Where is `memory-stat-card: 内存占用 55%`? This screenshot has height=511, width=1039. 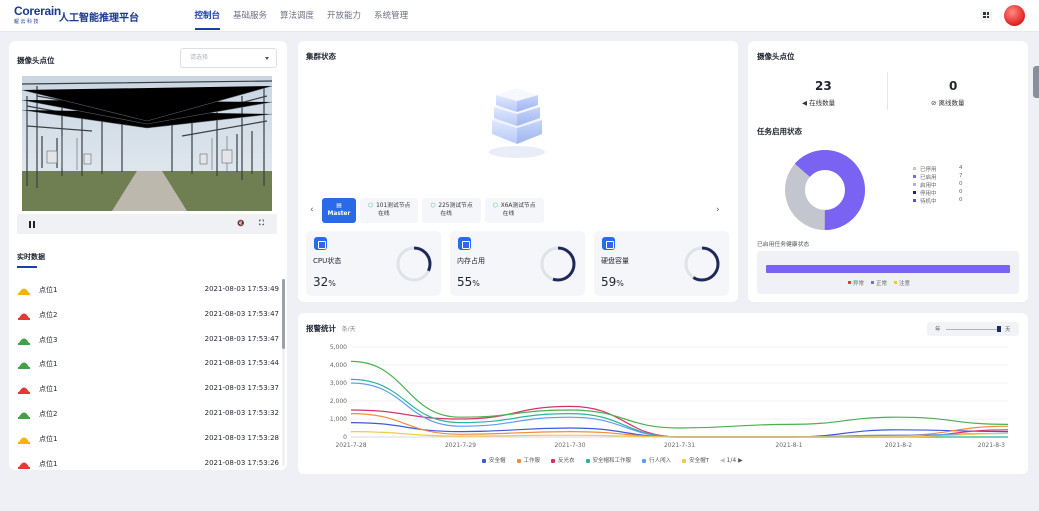 memory-stat-card: 内存占用 55% is located at coordinates (517, 263).